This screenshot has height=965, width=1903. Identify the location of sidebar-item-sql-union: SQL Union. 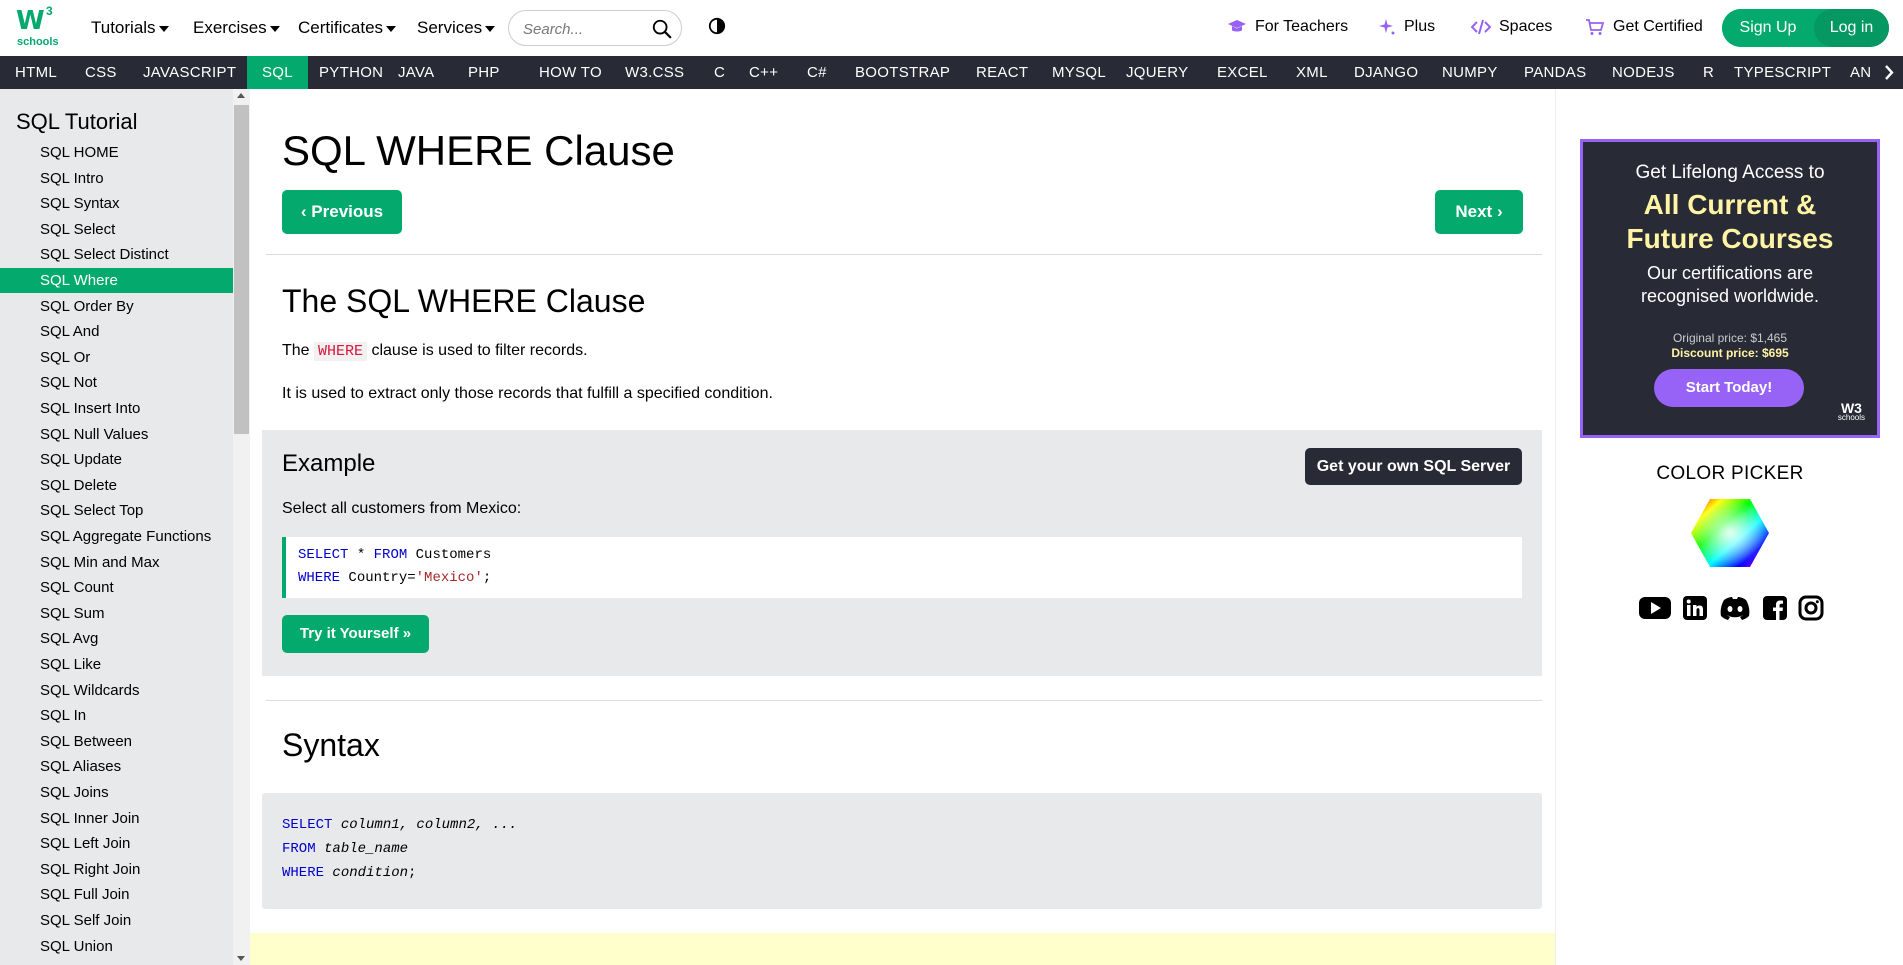
(116, 946).